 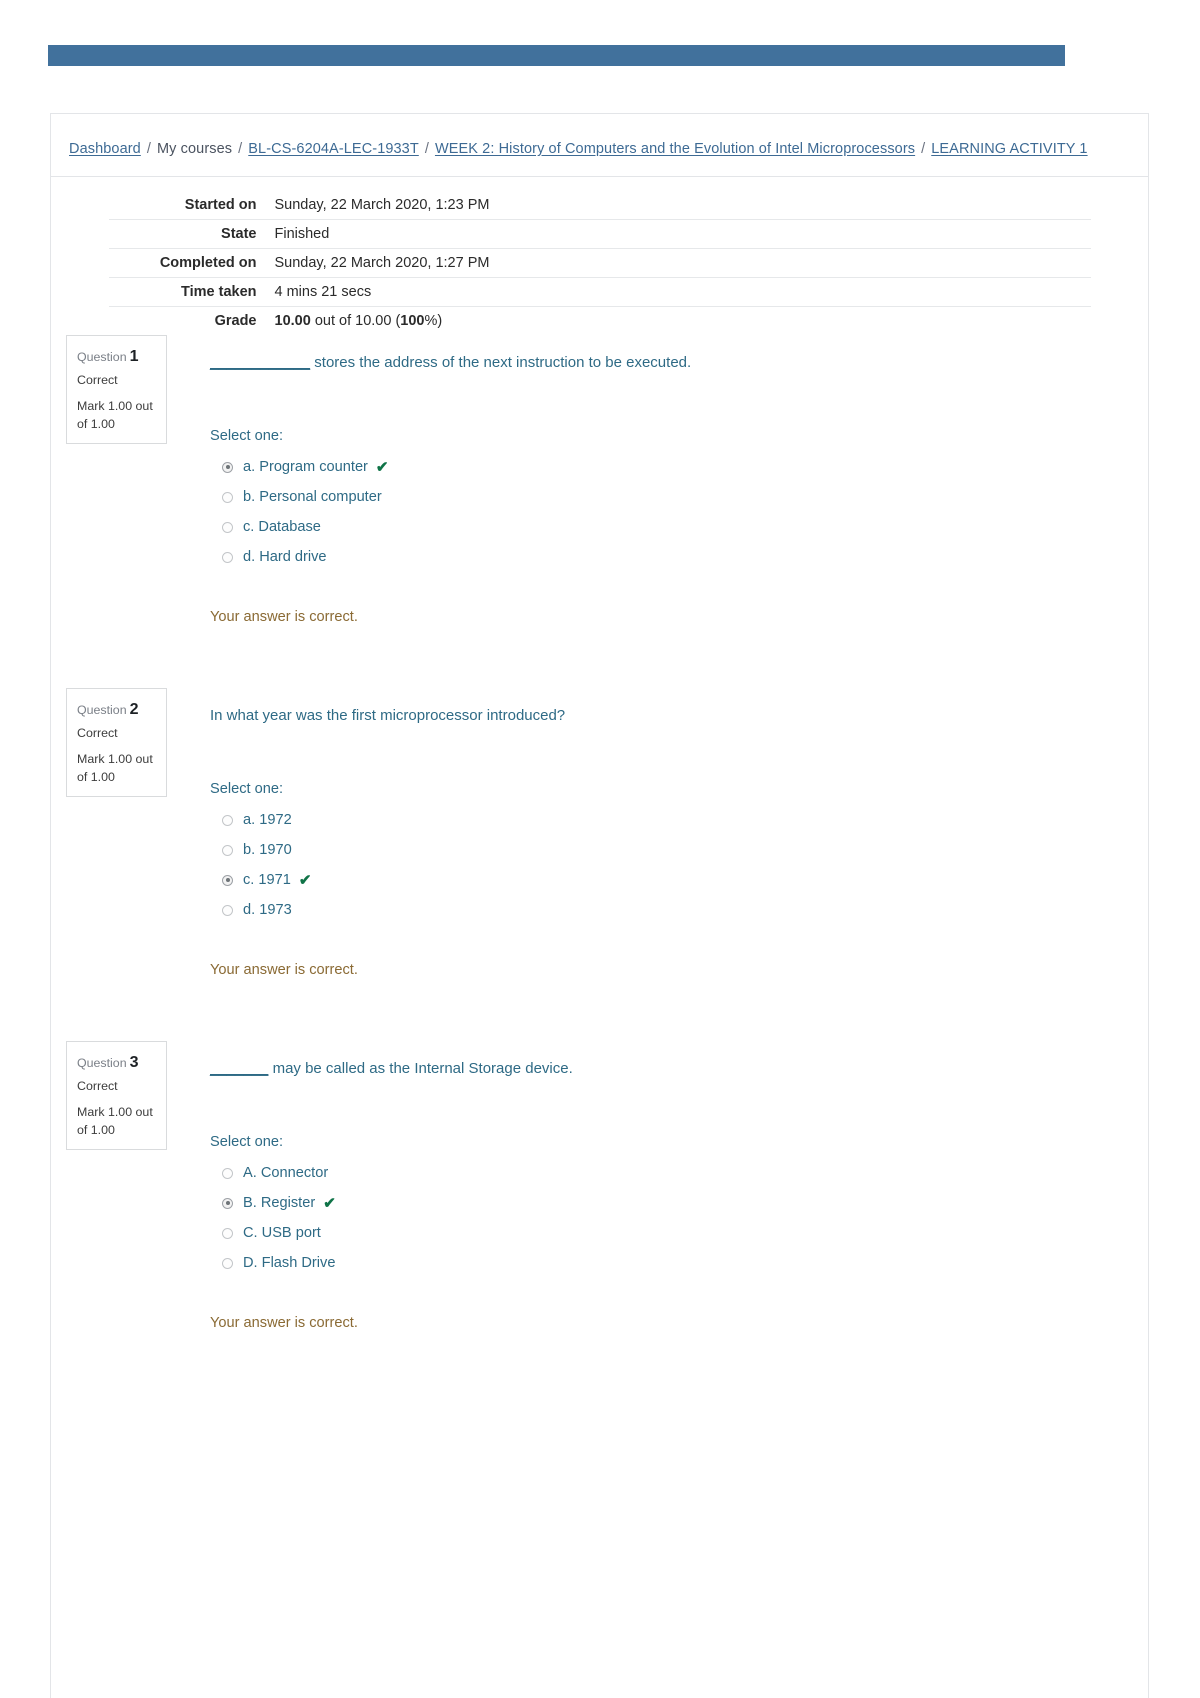 What do you see at coordinates (679, 850) in the screenshot?
I see `answer-option: b. 1970` at bounding box center [679, 850].